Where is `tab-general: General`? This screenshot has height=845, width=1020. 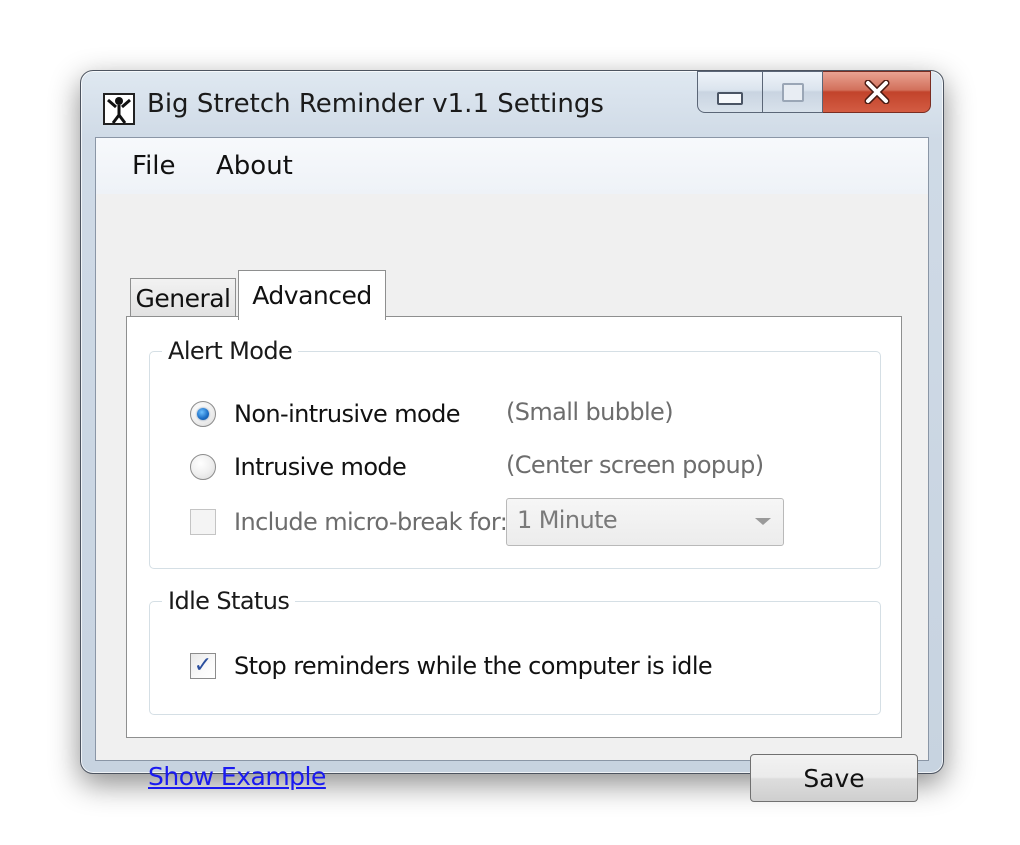 tab-general: General is located at coordinates (183, 298).